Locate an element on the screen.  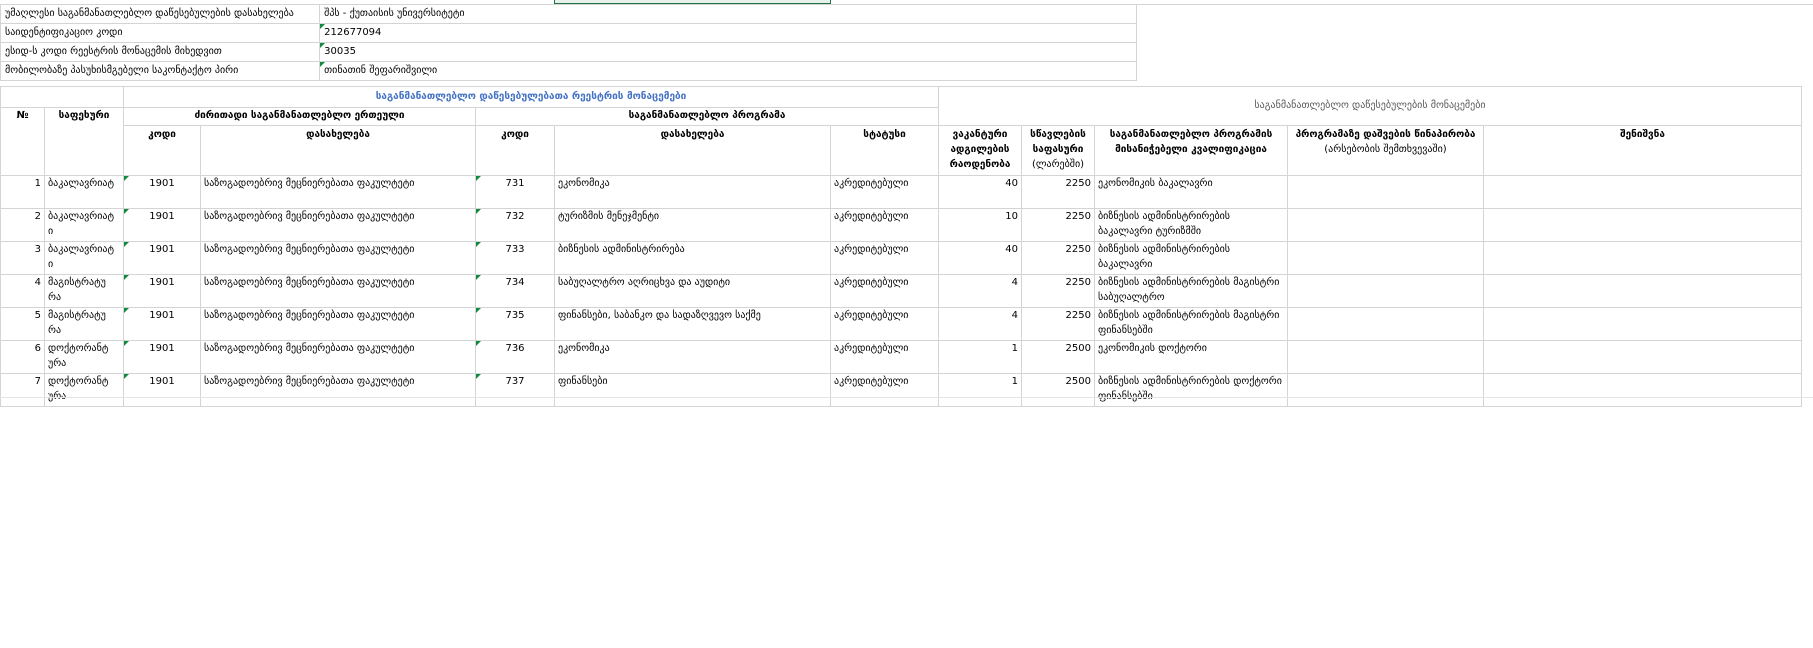
info-value: 212677094 is located at coordinates (728, 33).